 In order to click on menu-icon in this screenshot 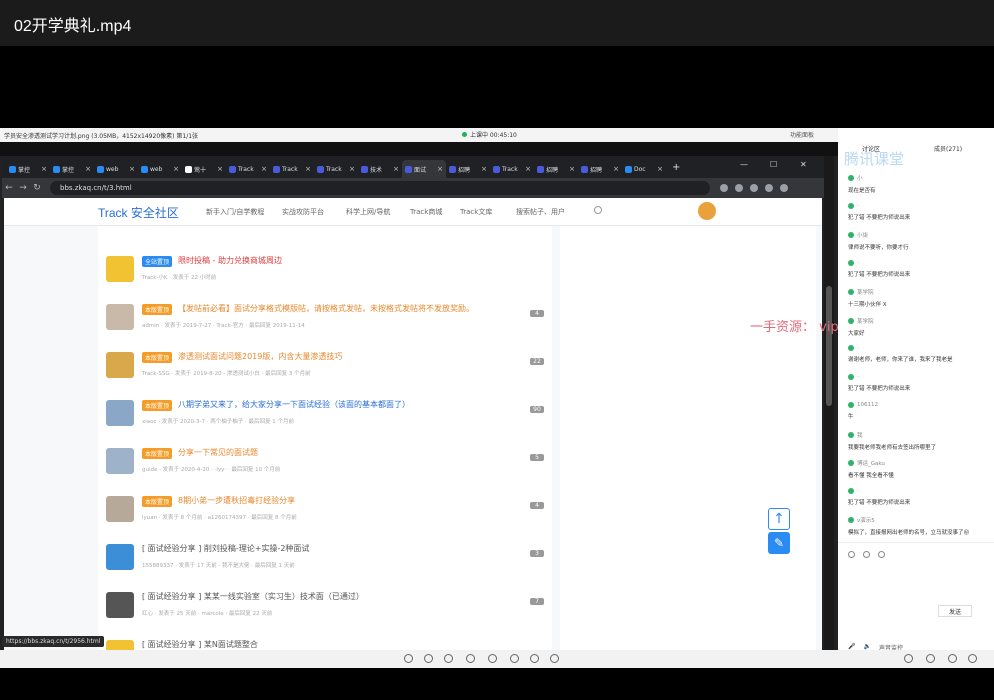, I will do `click(784, 188)`.